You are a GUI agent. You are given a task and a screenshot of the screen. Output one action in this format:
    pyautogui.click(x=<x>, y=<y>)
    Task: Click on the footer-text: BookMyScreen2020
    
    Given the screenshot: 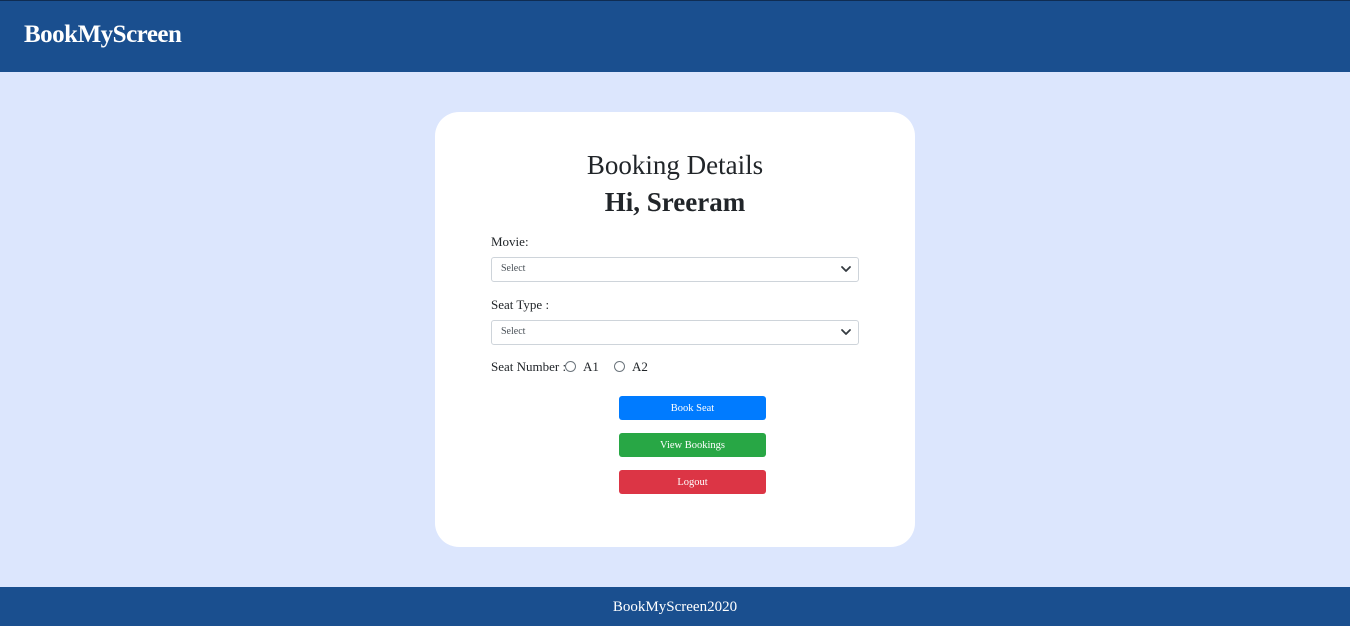 What is the action you would take?
    pyautogui.click(x=675, y=607)
    